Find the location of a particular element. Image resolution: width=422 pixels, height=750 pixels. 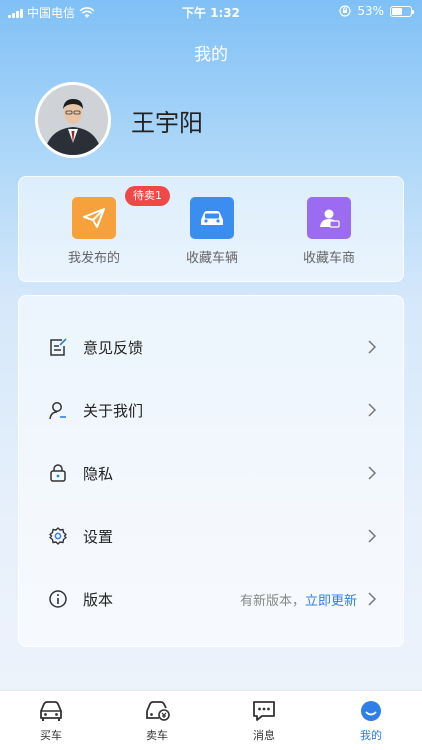

orientation-lock-icon is located at coordinates (345, 11).